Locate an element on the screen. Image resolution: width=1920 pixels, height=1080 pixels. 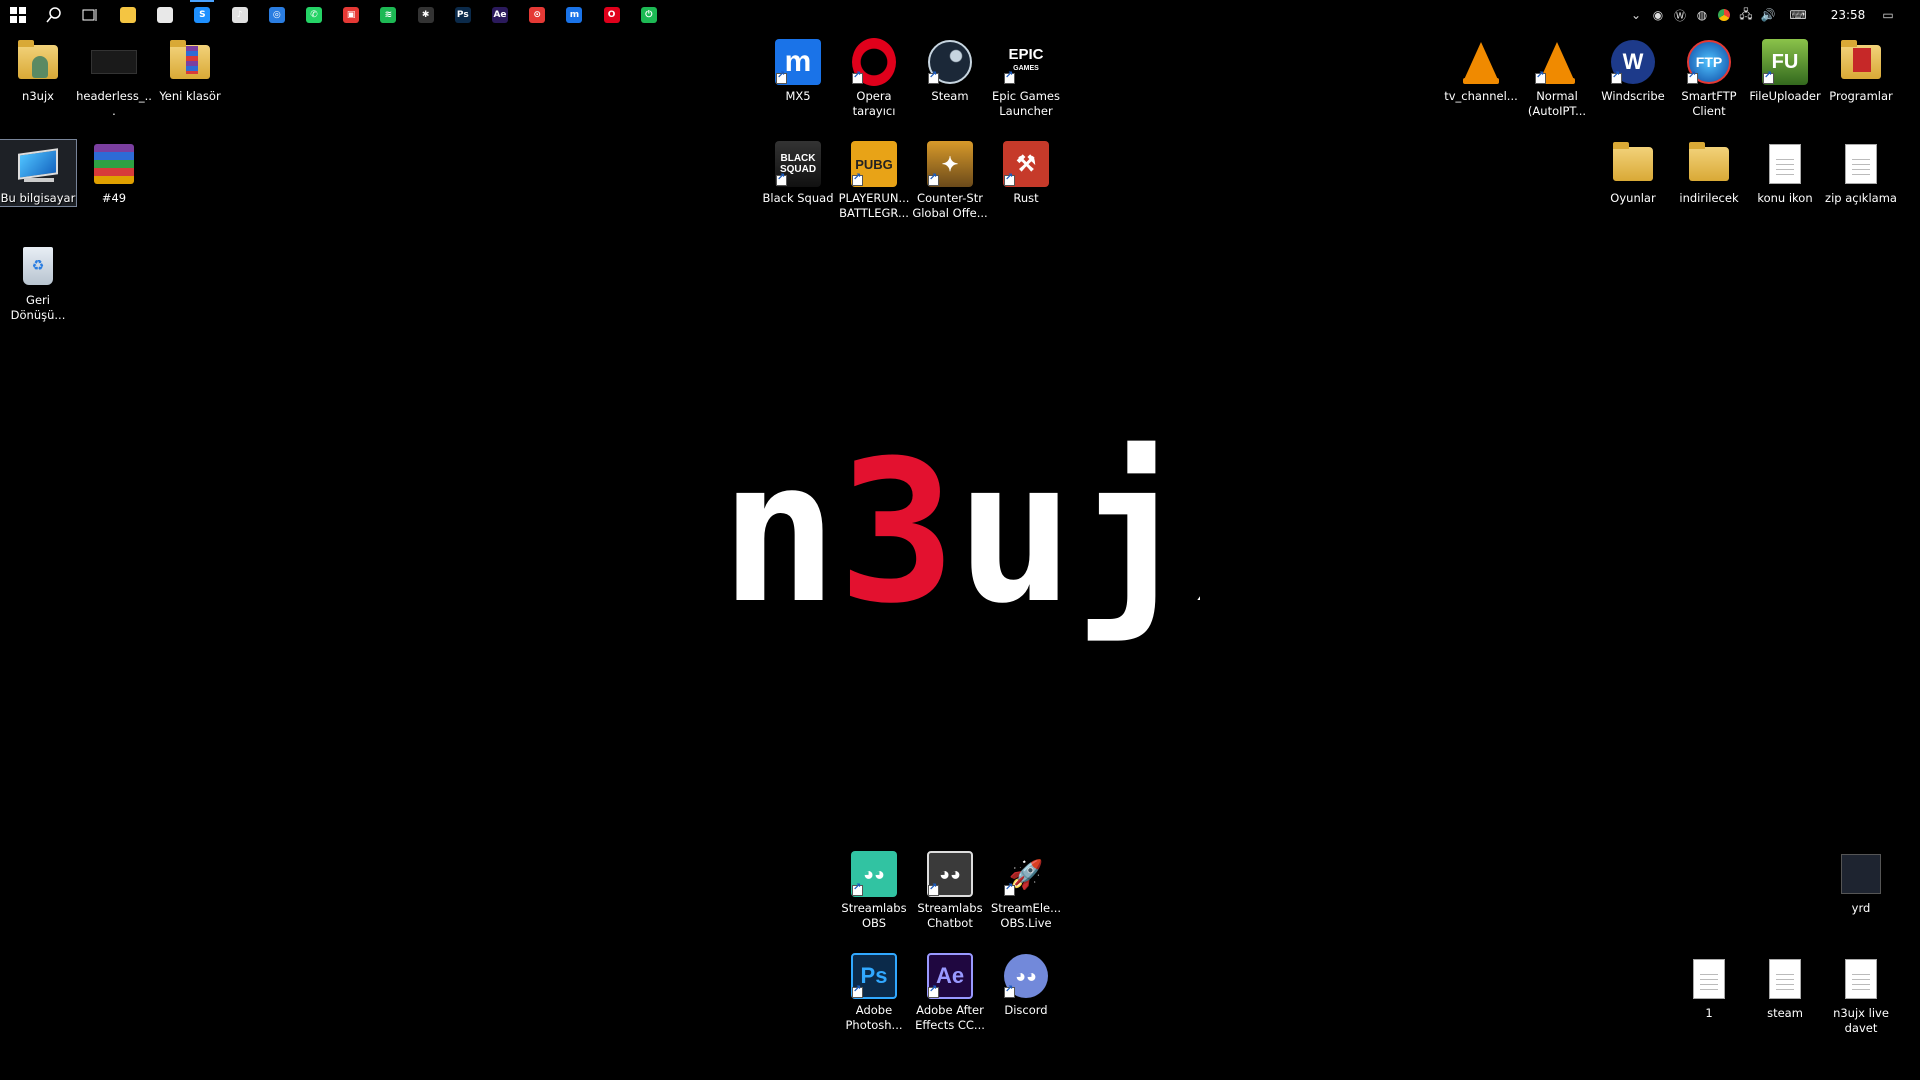
computer-icon is located at coordinates (38, 164).